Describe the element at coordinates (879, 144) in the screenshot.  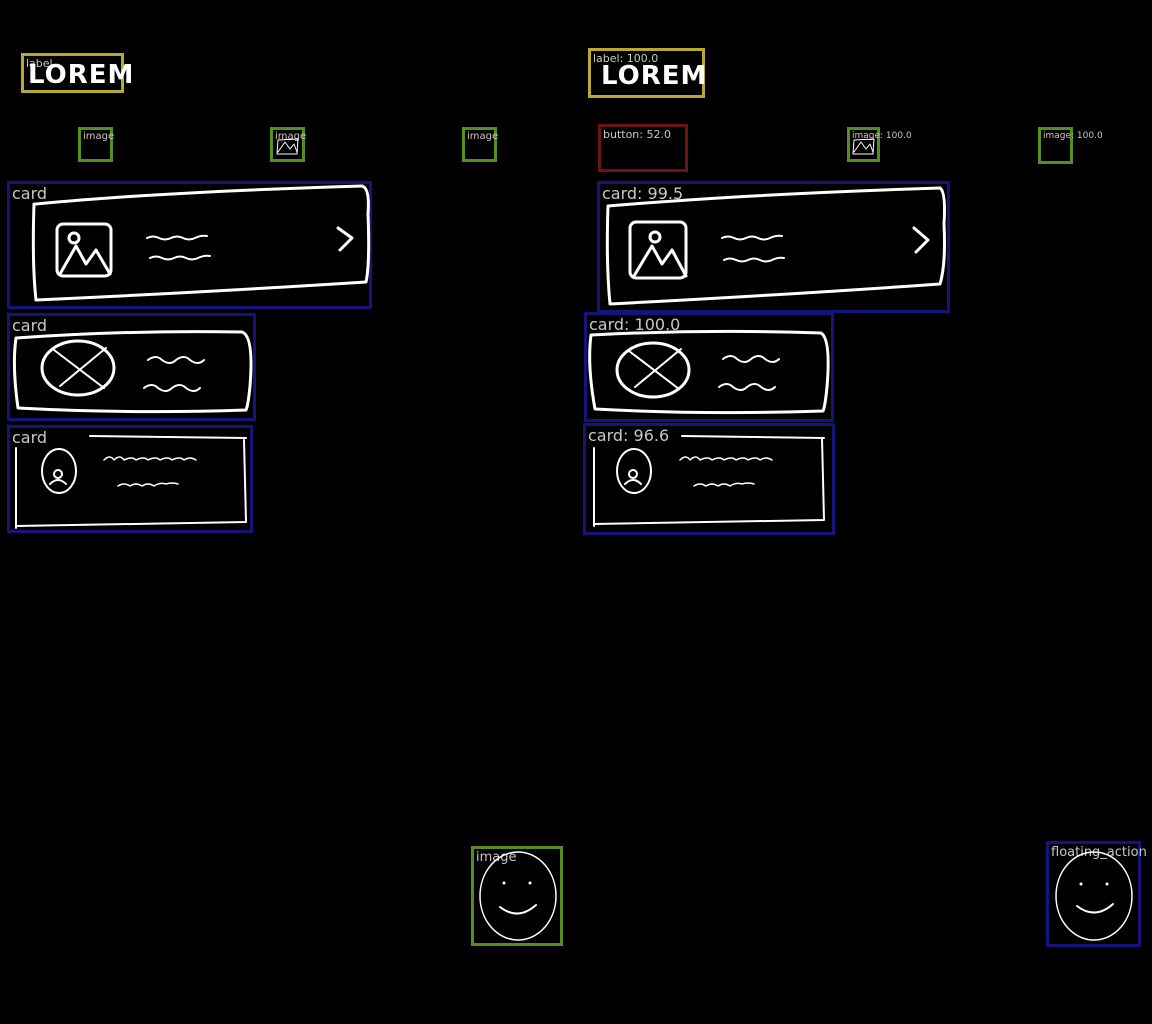
I see `right-image-1: image: 100.0` at that location.